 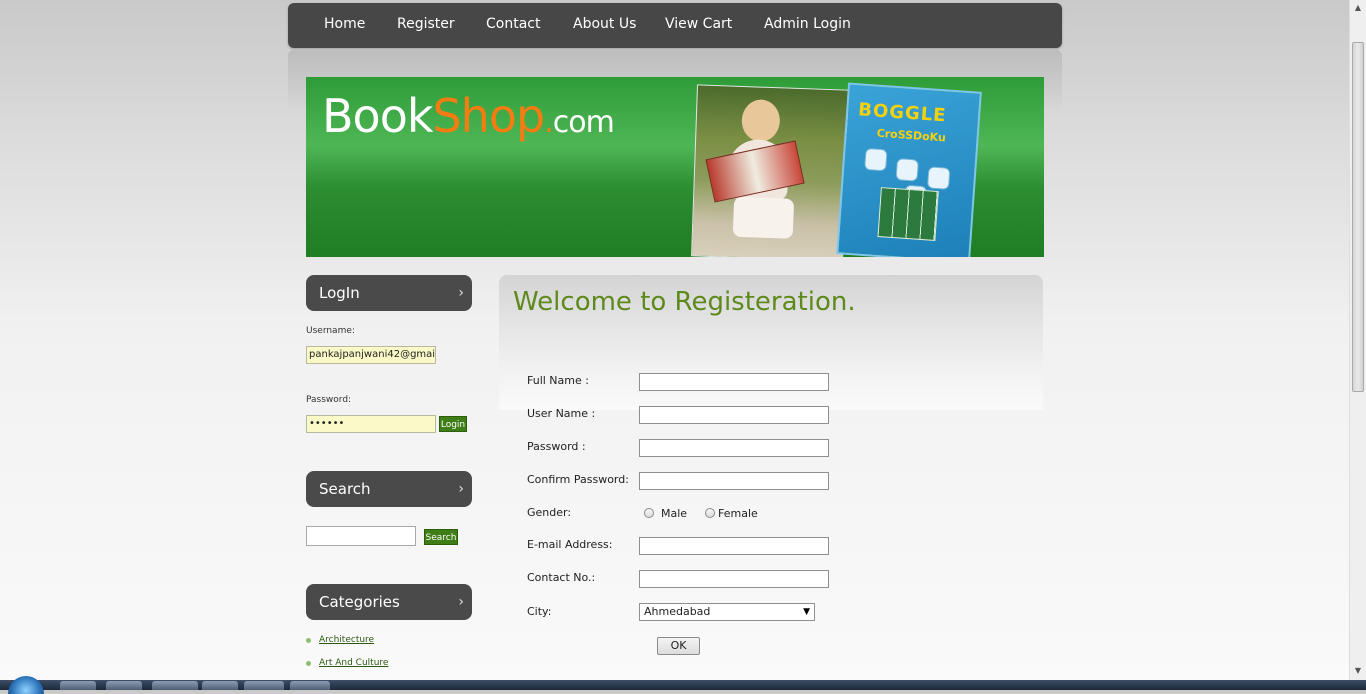 I want to click on categories-panel-header: Categories ›, so click(x=389, y=602).